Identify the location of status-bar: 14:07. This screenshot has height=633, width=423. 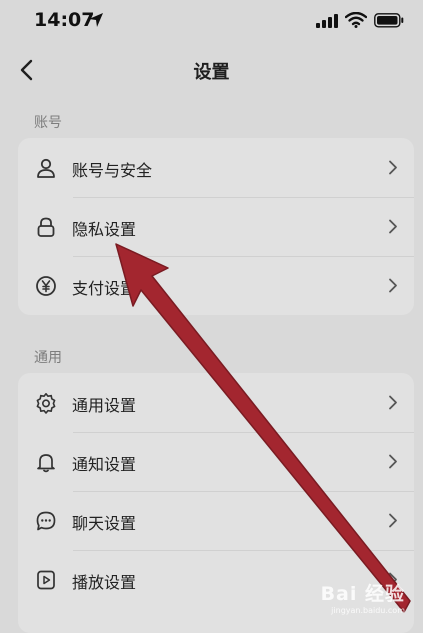
(211, 21).